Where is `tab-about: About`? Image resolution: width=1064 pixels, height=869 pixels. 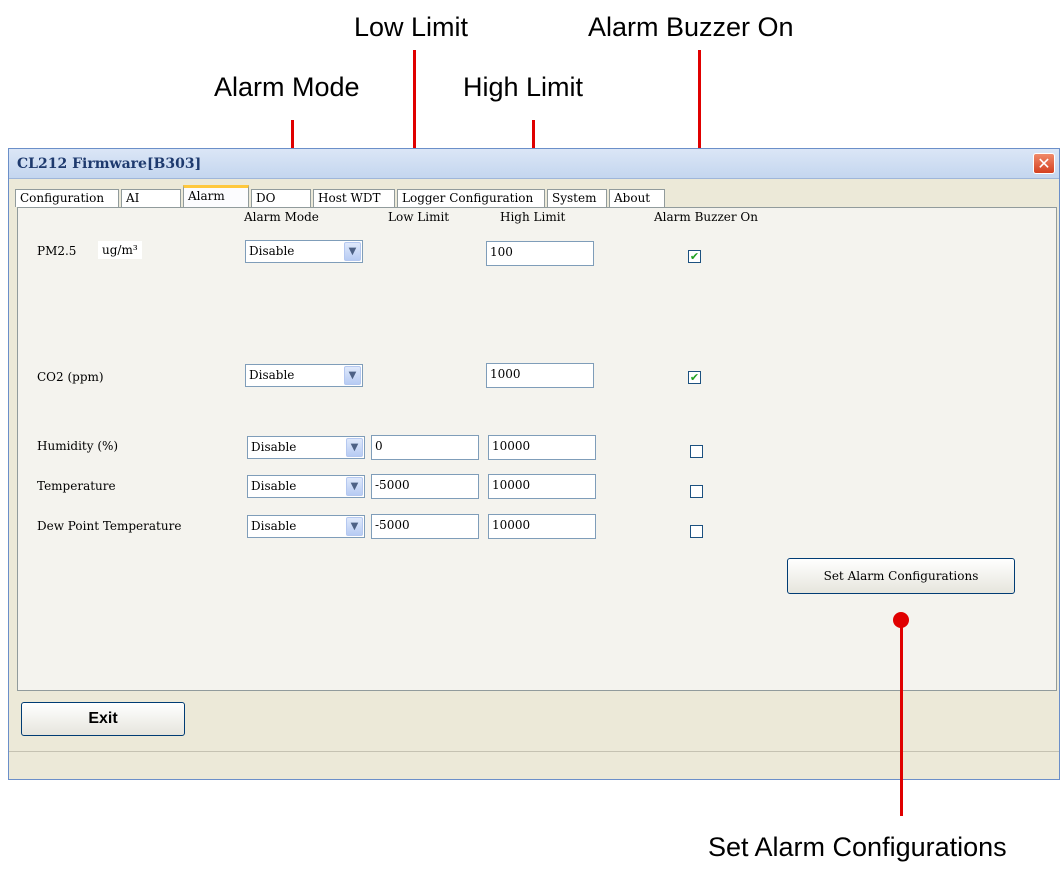 tab-about: About is located at coordinates (637, 198).